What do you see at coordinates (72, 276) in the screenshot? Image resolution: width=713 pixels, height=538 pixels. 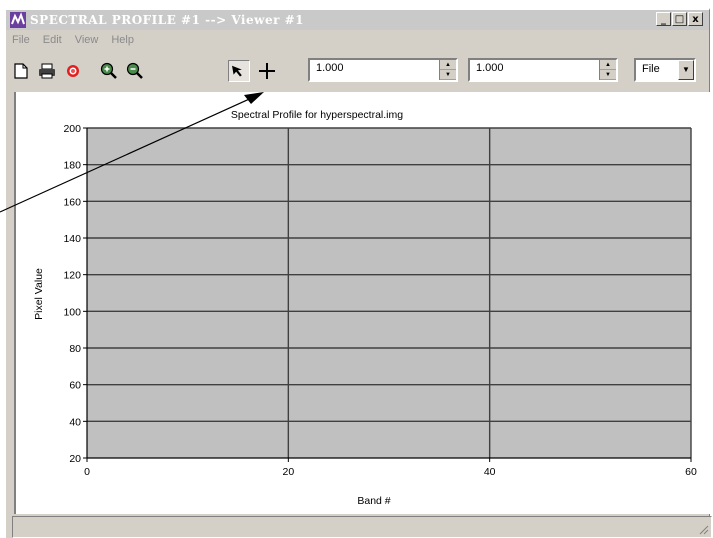 I see `y-tick-label: 120` at bounding box center [72, 276].